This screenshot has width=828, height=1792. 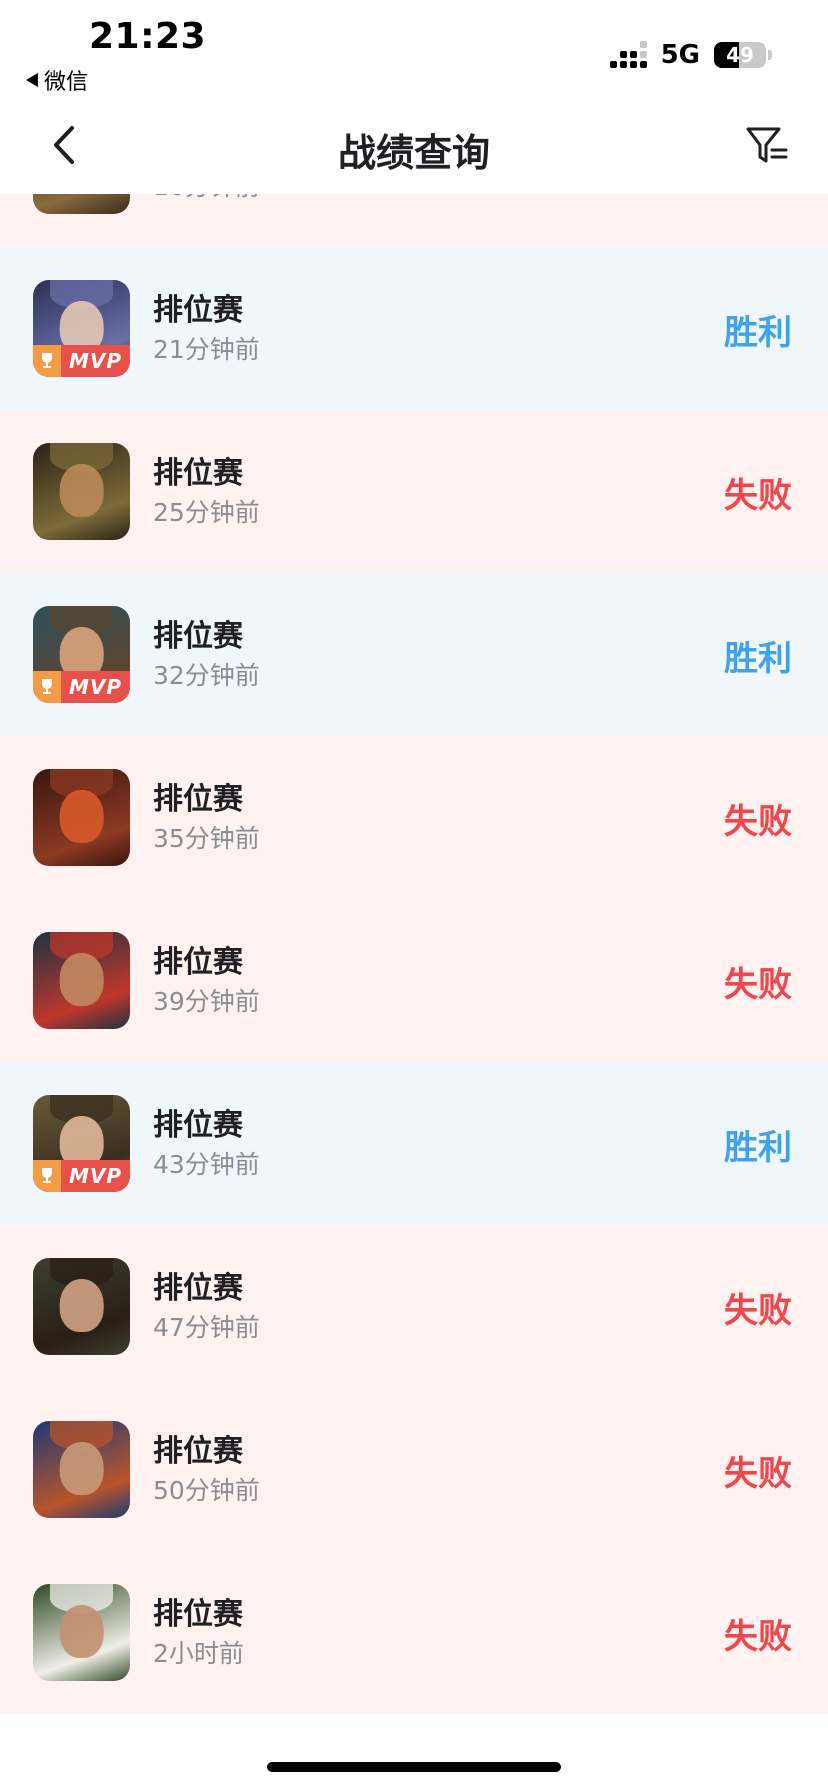 What do you see at coordinates (413, 153) in the screenshot?
I see `page-title: 战绩查询` at bounding box center [413, 153].